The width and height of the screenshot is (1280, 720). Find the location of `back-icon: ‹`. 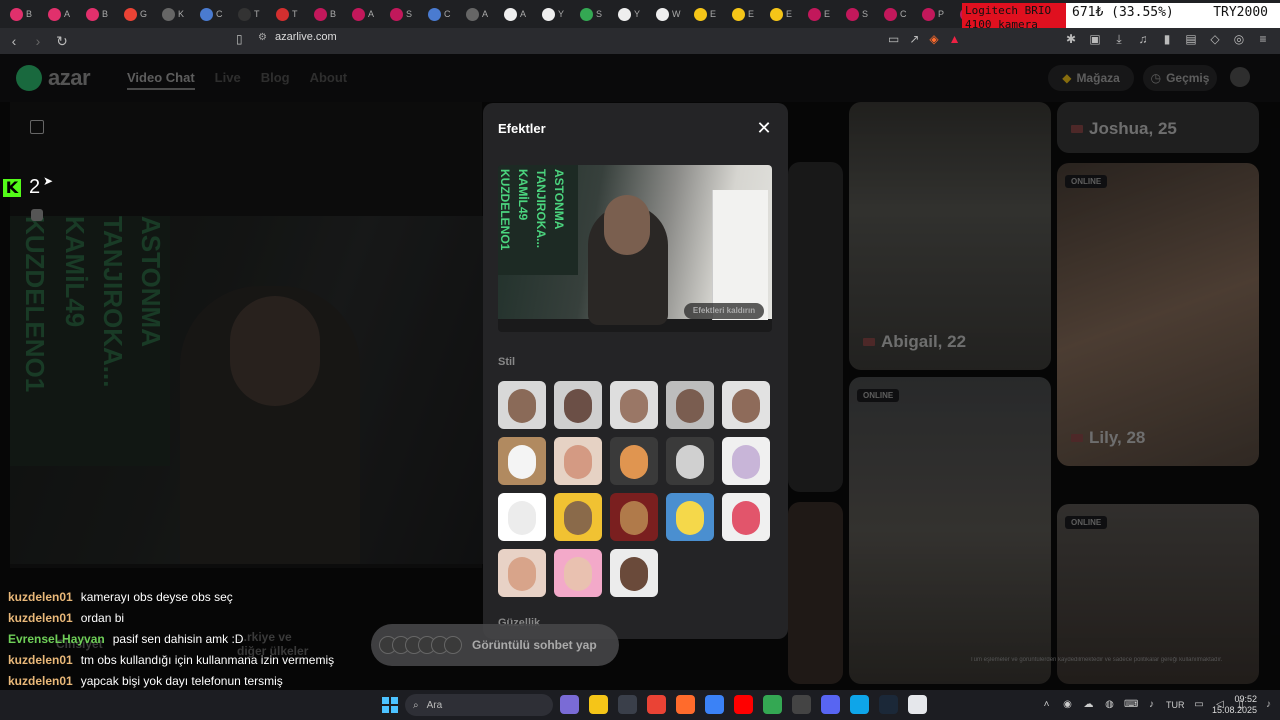

back-icon: ‹ is located at coordinates (14, 41).